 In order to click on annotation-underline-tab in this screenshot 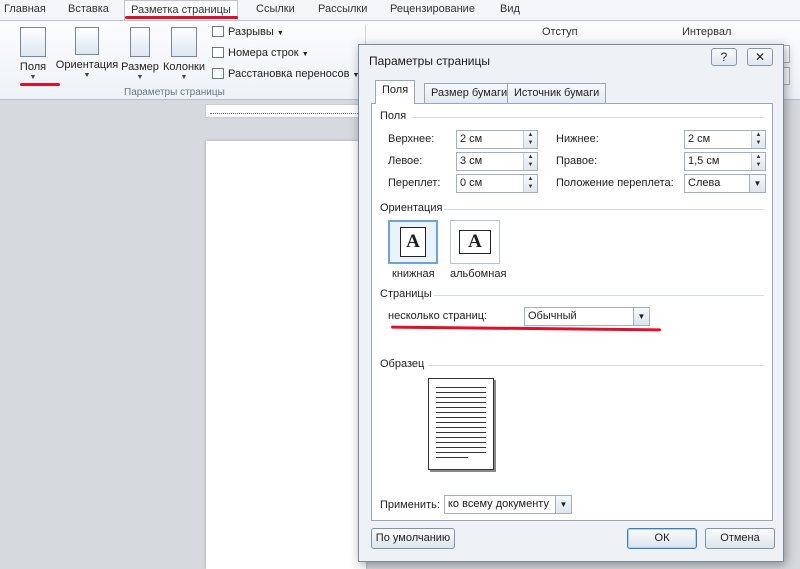, I will do `click(181, 17)`.